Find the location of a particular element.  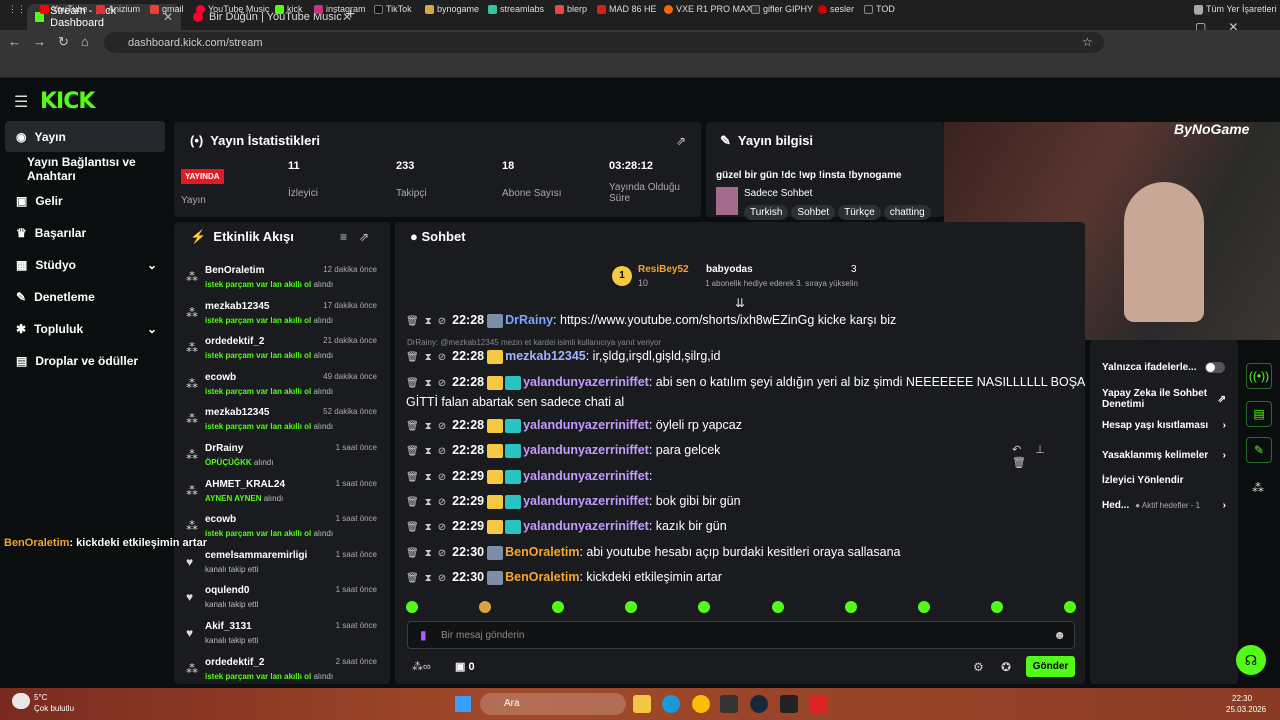

apps-icon: ⋮⋮ is located at coordinates (17, 9).